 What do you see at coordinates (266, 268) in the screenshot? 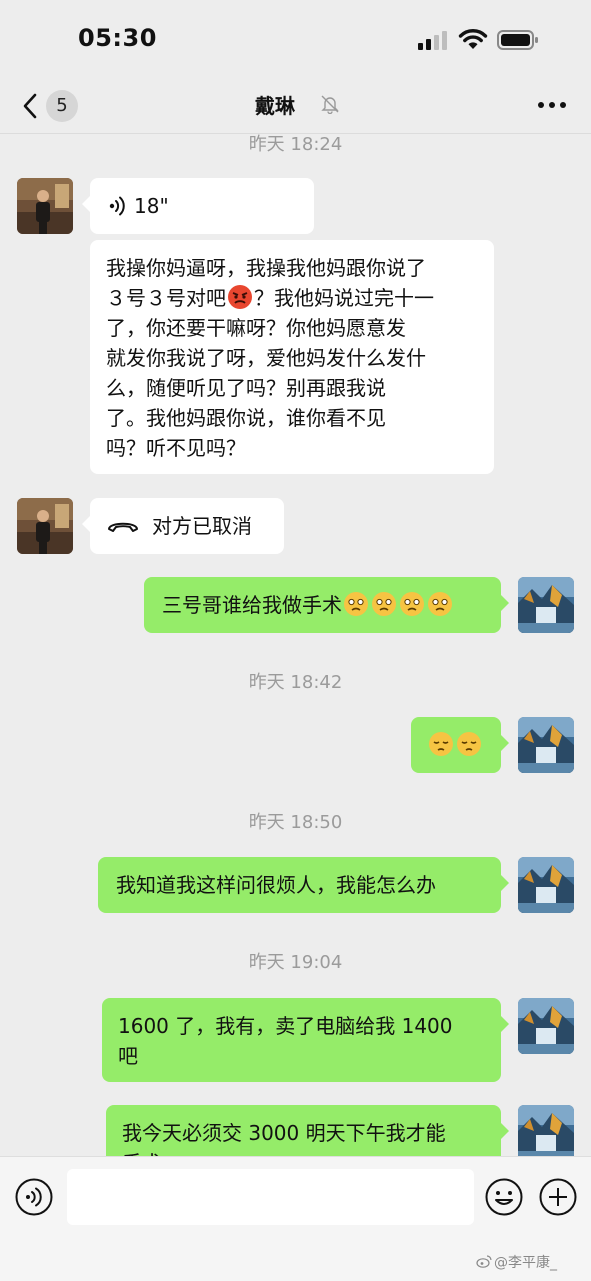
I see `message-line: 我操你妈逼呀，我操我他妈跟你说了` at bounding box center [266, 268].